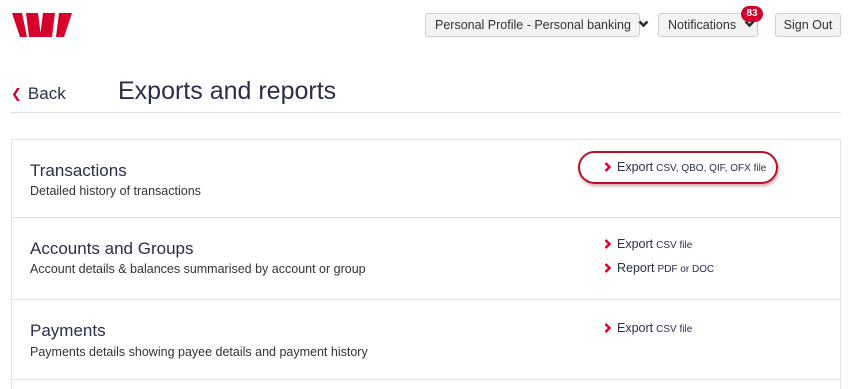  Describe the element at coordinates (115, 191) in the screenshot. I see `row-description: Detailed history of transactions` at that location.